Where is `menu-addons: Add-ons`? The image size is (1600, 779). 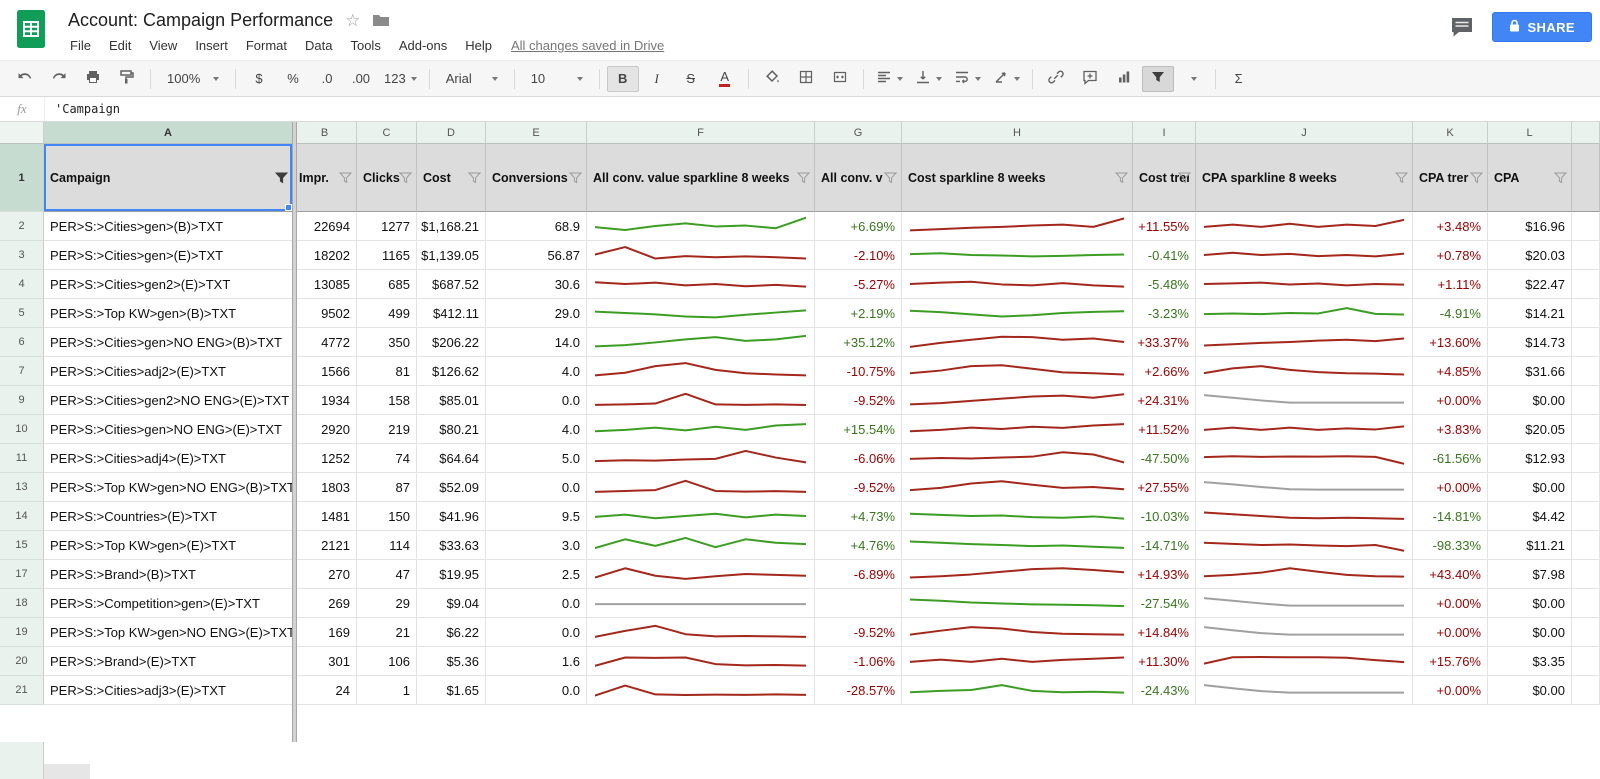
menu-addons: Add-ons is located at coordinates (423, 45).